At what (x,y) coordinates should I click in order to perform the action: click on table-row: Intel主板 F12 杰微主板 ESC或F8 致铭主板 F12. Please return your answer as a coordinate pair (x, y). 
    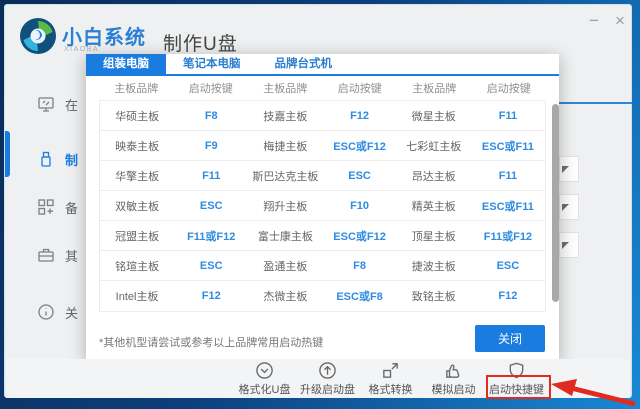
    Looking at the image, I should click on (322, 296).